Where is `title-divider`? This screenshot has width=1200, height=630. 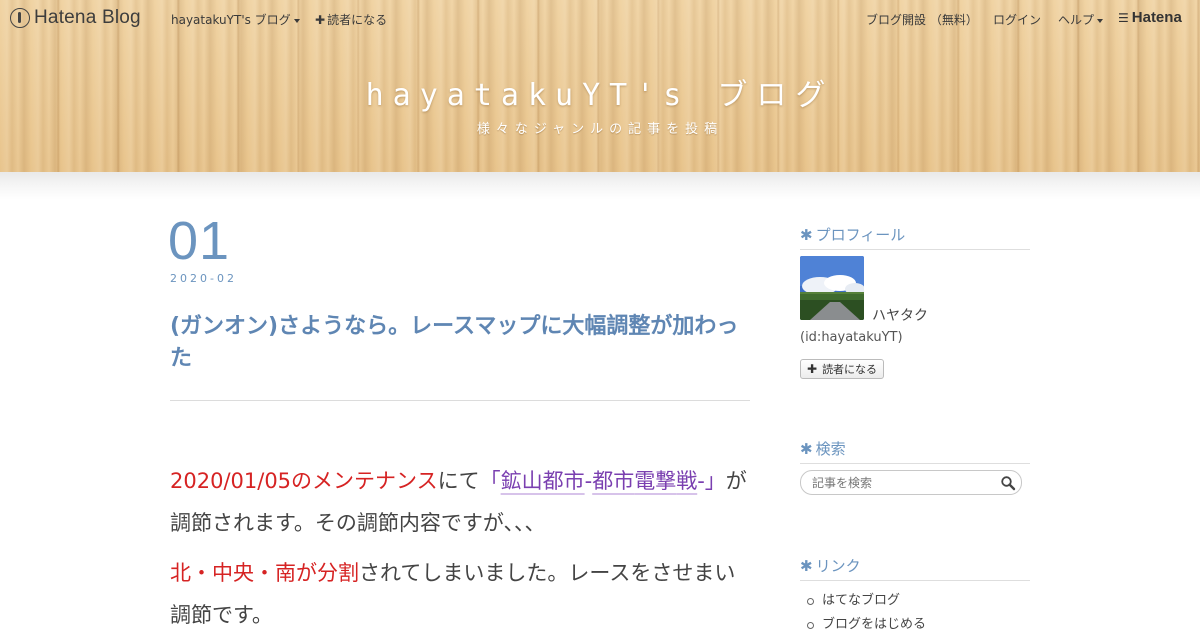 title-divider is located at coordinates (460, 400).